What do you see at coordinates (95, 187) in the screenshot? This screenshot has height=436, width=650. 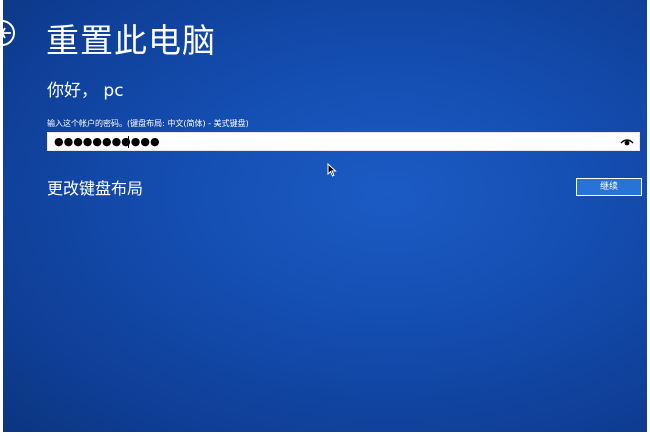 I see `change-keyboard-layout-link: 更改键盘布局` at bounding box center [95, 187].